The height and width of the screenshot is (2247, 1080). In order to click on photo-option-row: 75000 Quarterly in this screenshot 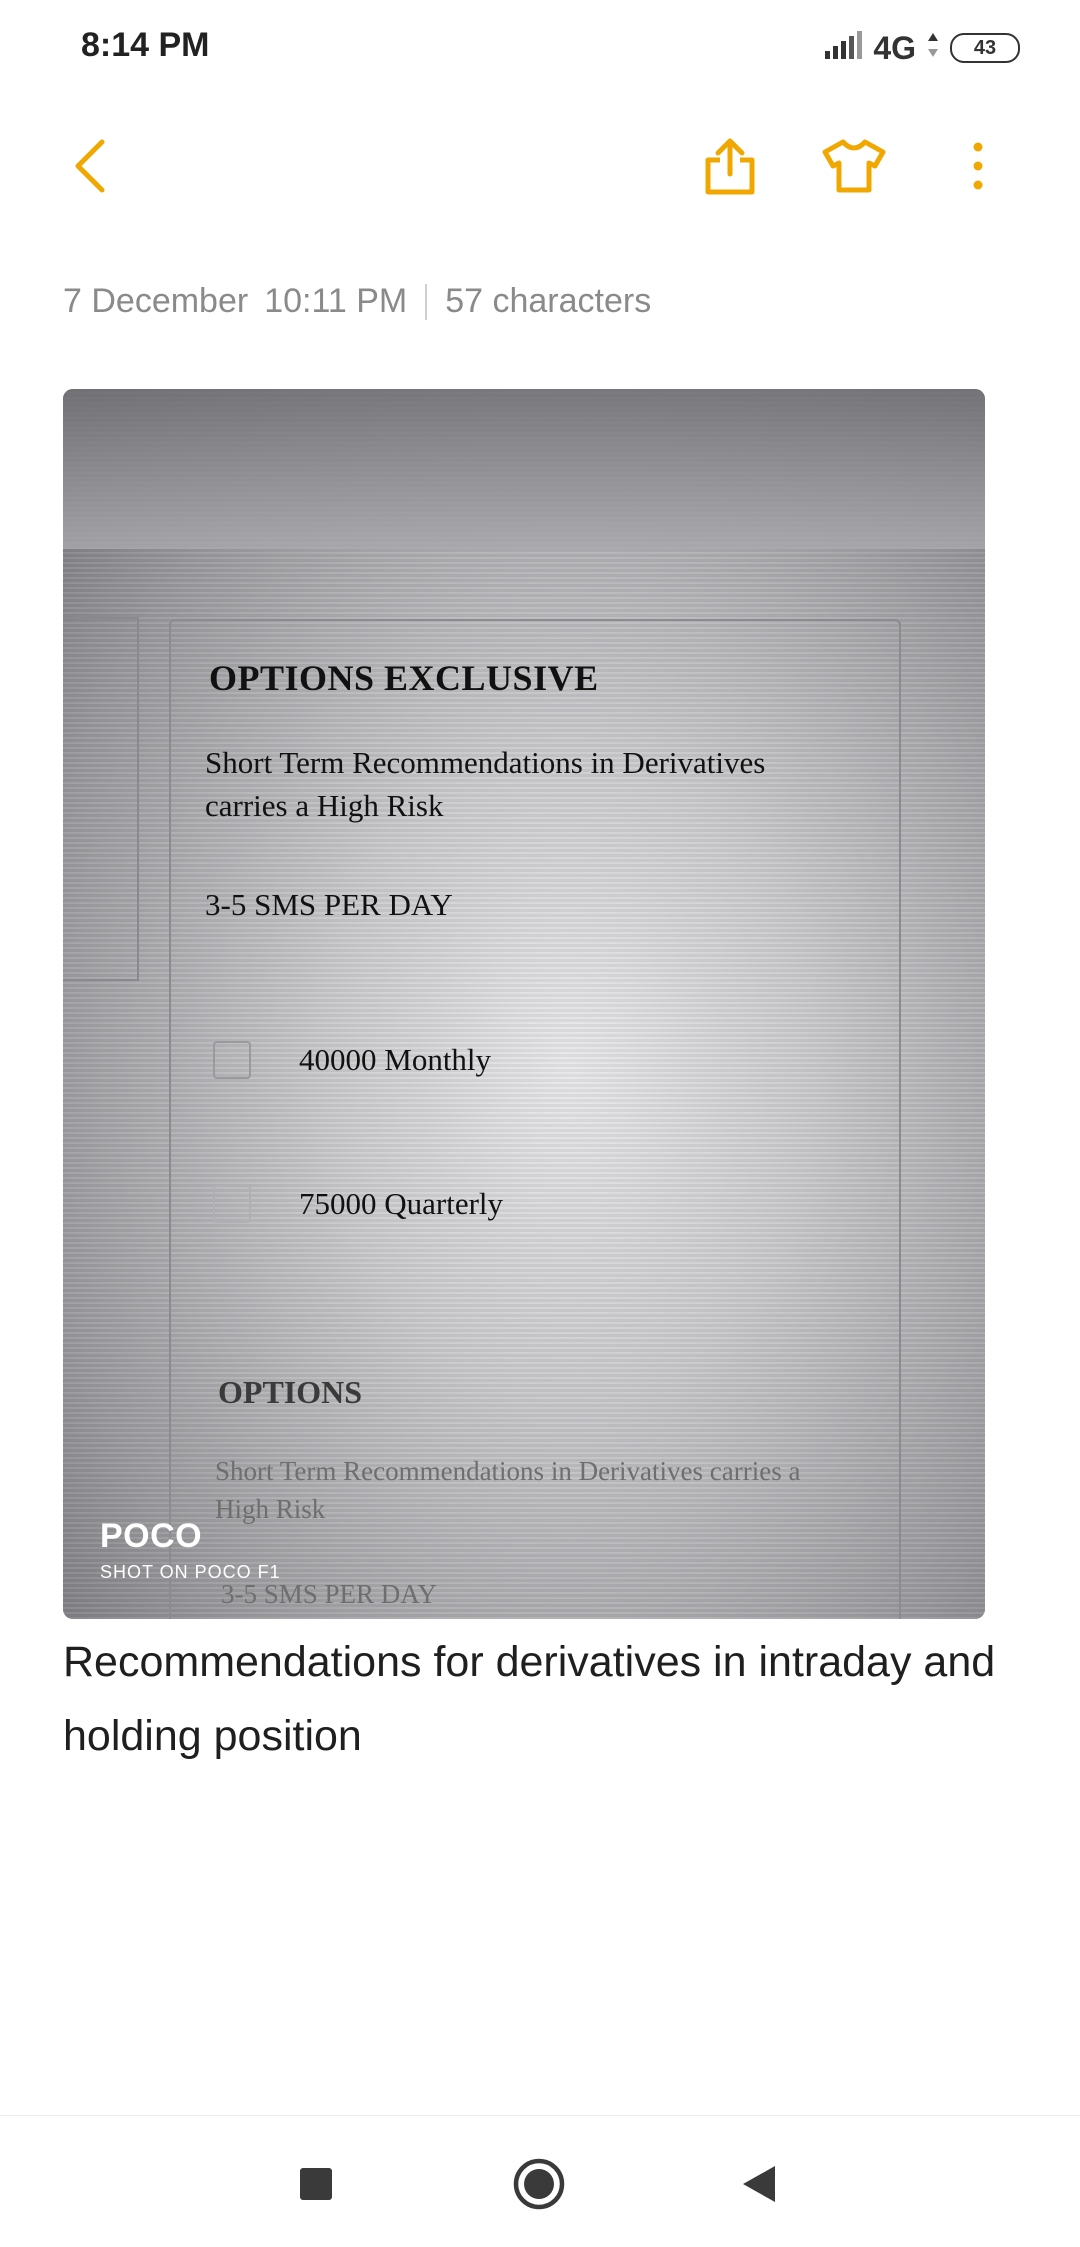, I will do `click(358, 1204)`.